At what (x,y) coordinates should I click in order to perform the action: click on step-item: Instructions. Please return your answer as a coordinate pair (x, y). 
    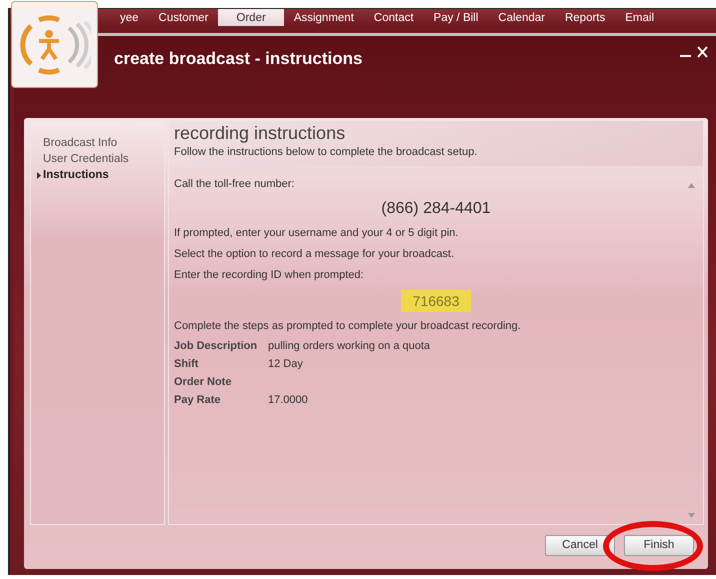
    Looking at the image, I should click on (100, 175).